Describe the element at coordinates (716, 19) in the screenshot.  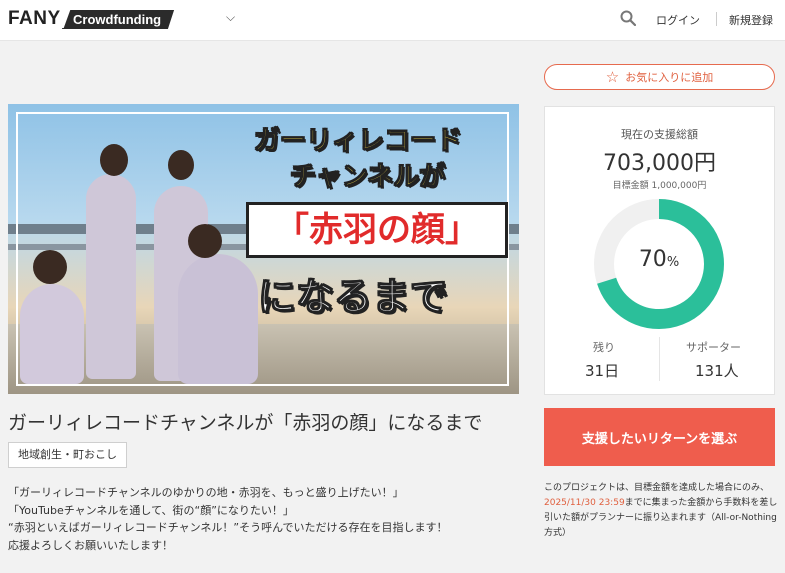
I see `header-divider` at that location.